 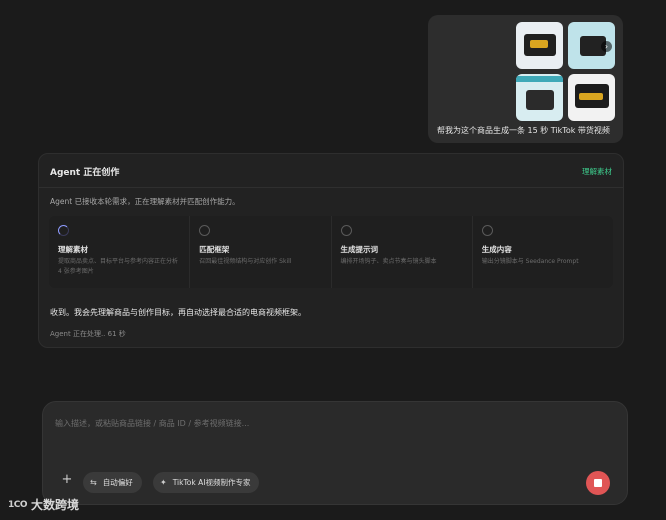 I want to click on chip-label: TikTok AI视频制作专家, so click(x=211, y=482).